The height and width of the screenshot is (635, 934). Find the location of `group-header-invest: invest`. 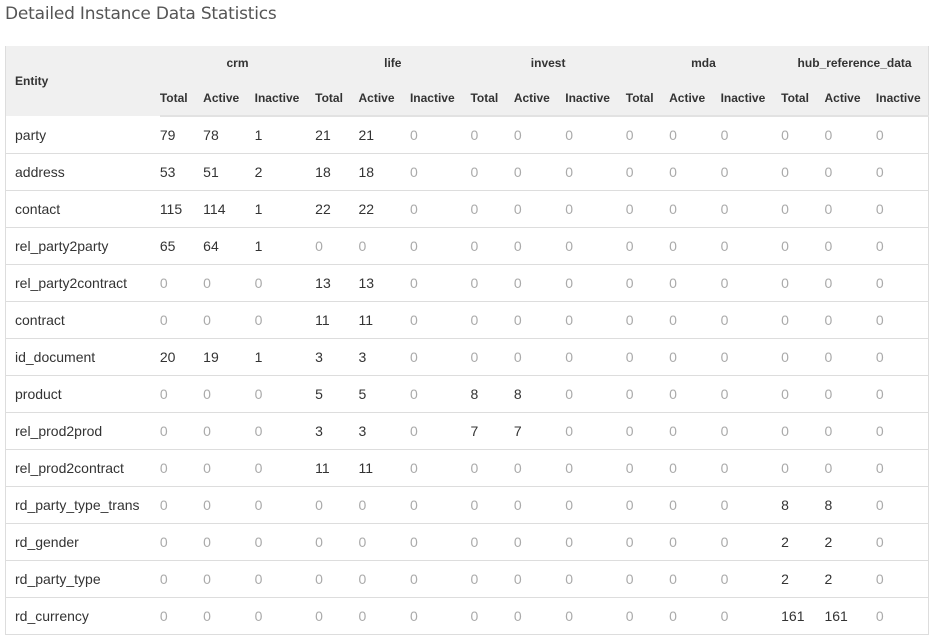

group-header-invest: invest is located at coordinates (548, 63).